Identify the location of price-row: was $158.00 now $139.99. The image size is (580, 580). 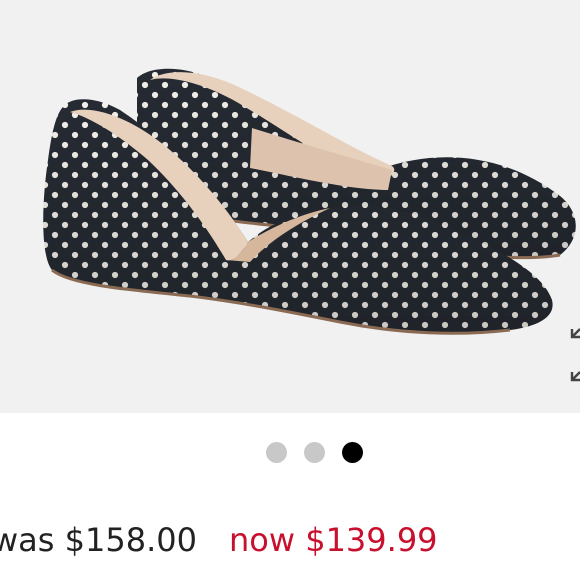
(290, 540).